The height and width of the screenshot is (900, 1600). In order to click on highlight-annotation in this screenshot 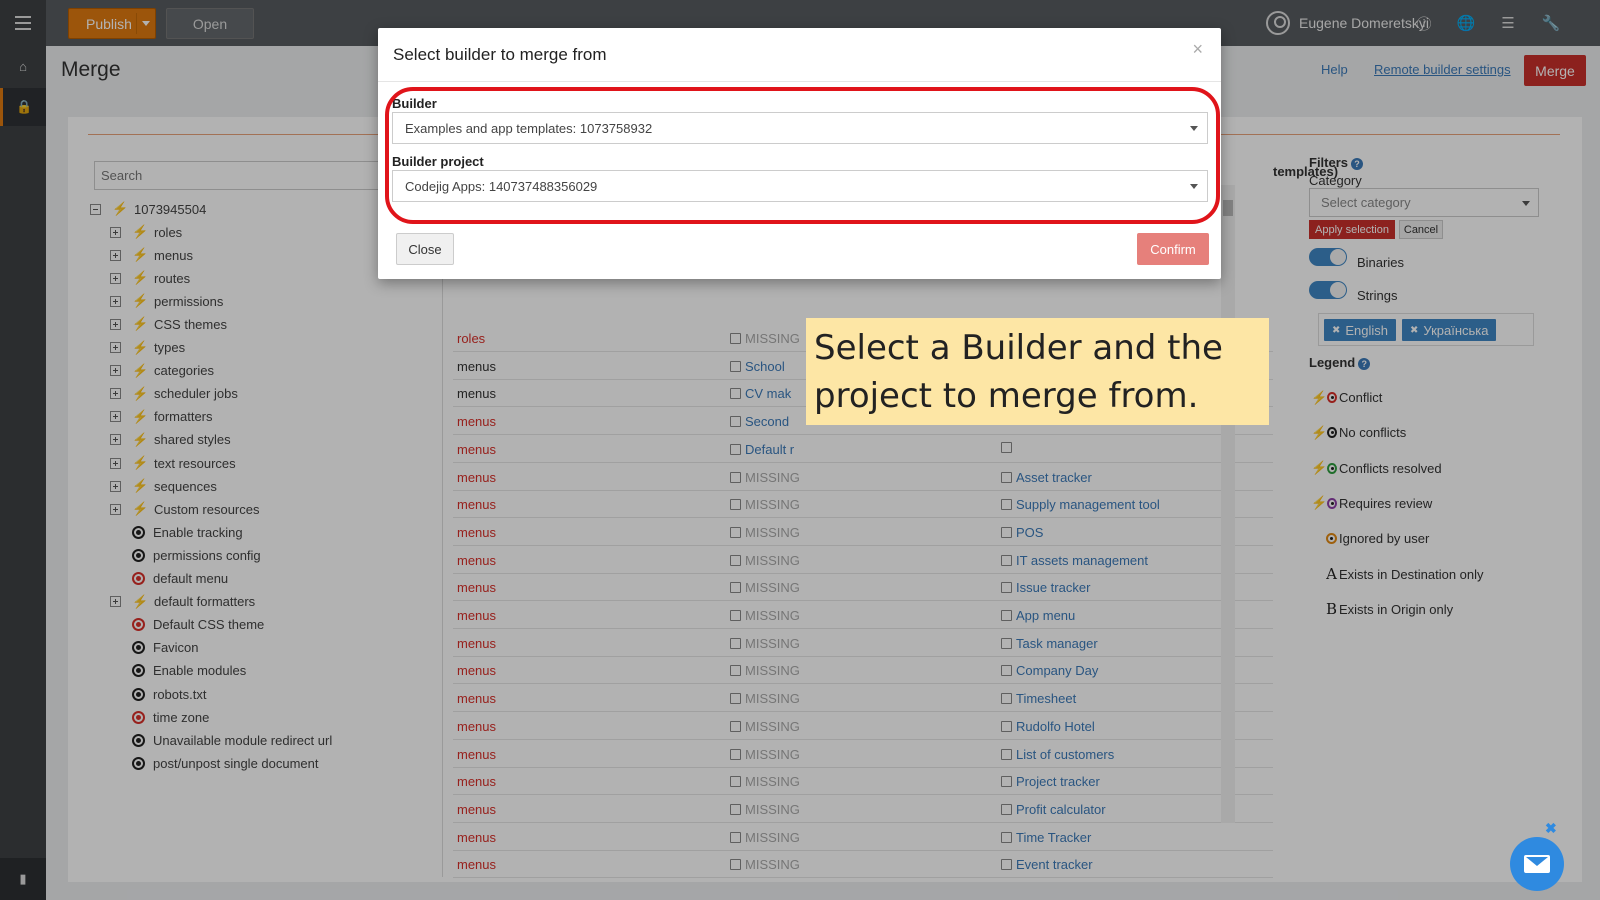, I will do `click(802, 155)`.